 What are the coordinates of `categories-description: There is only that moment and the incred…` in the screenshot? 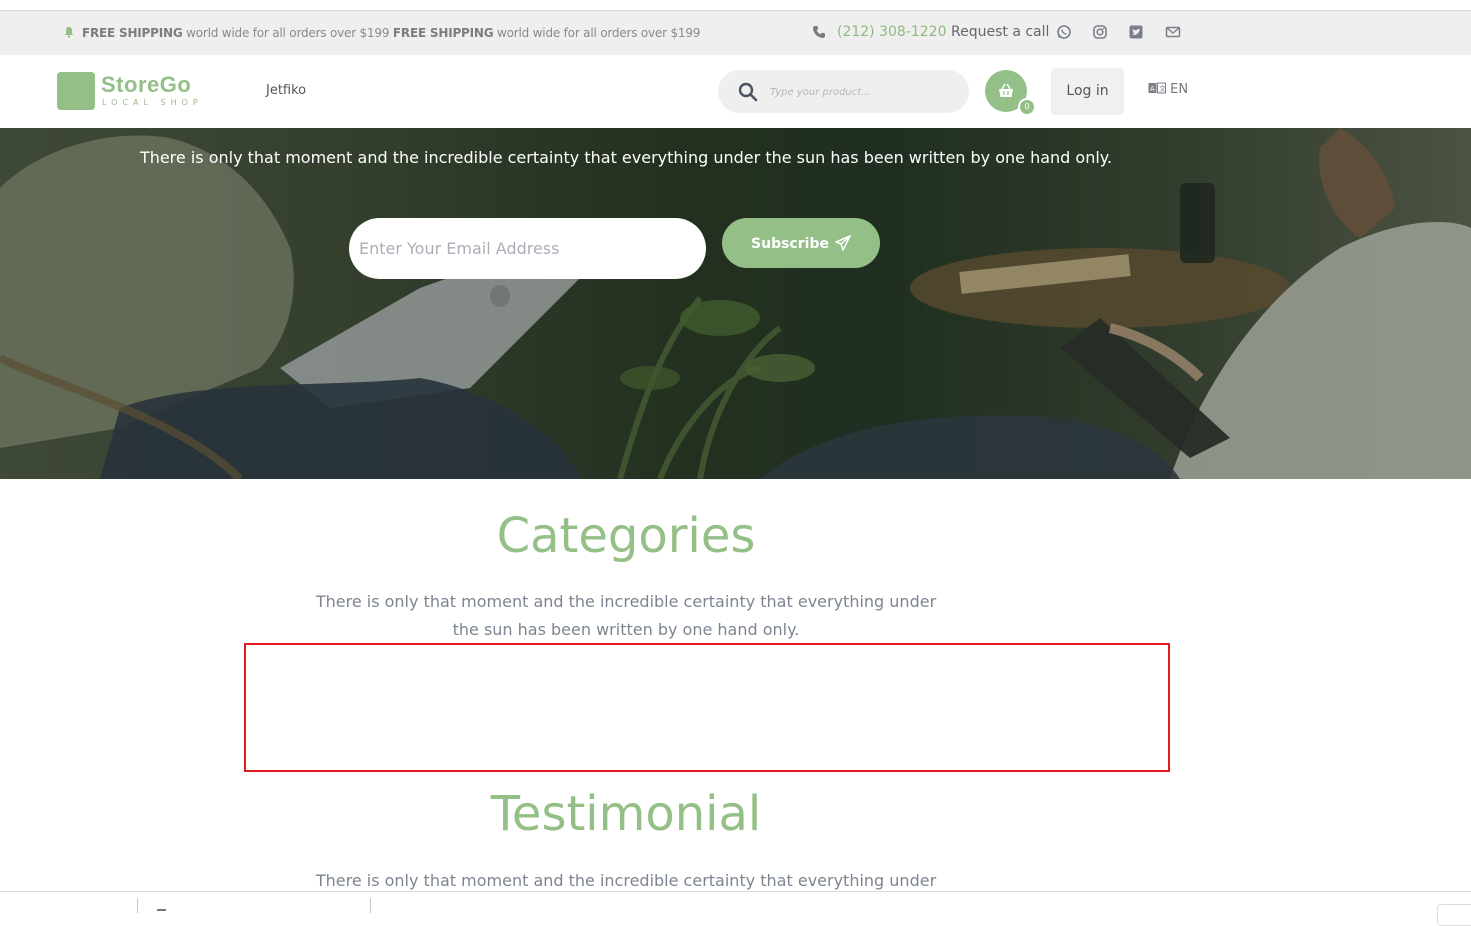 It's located at (626, 615).